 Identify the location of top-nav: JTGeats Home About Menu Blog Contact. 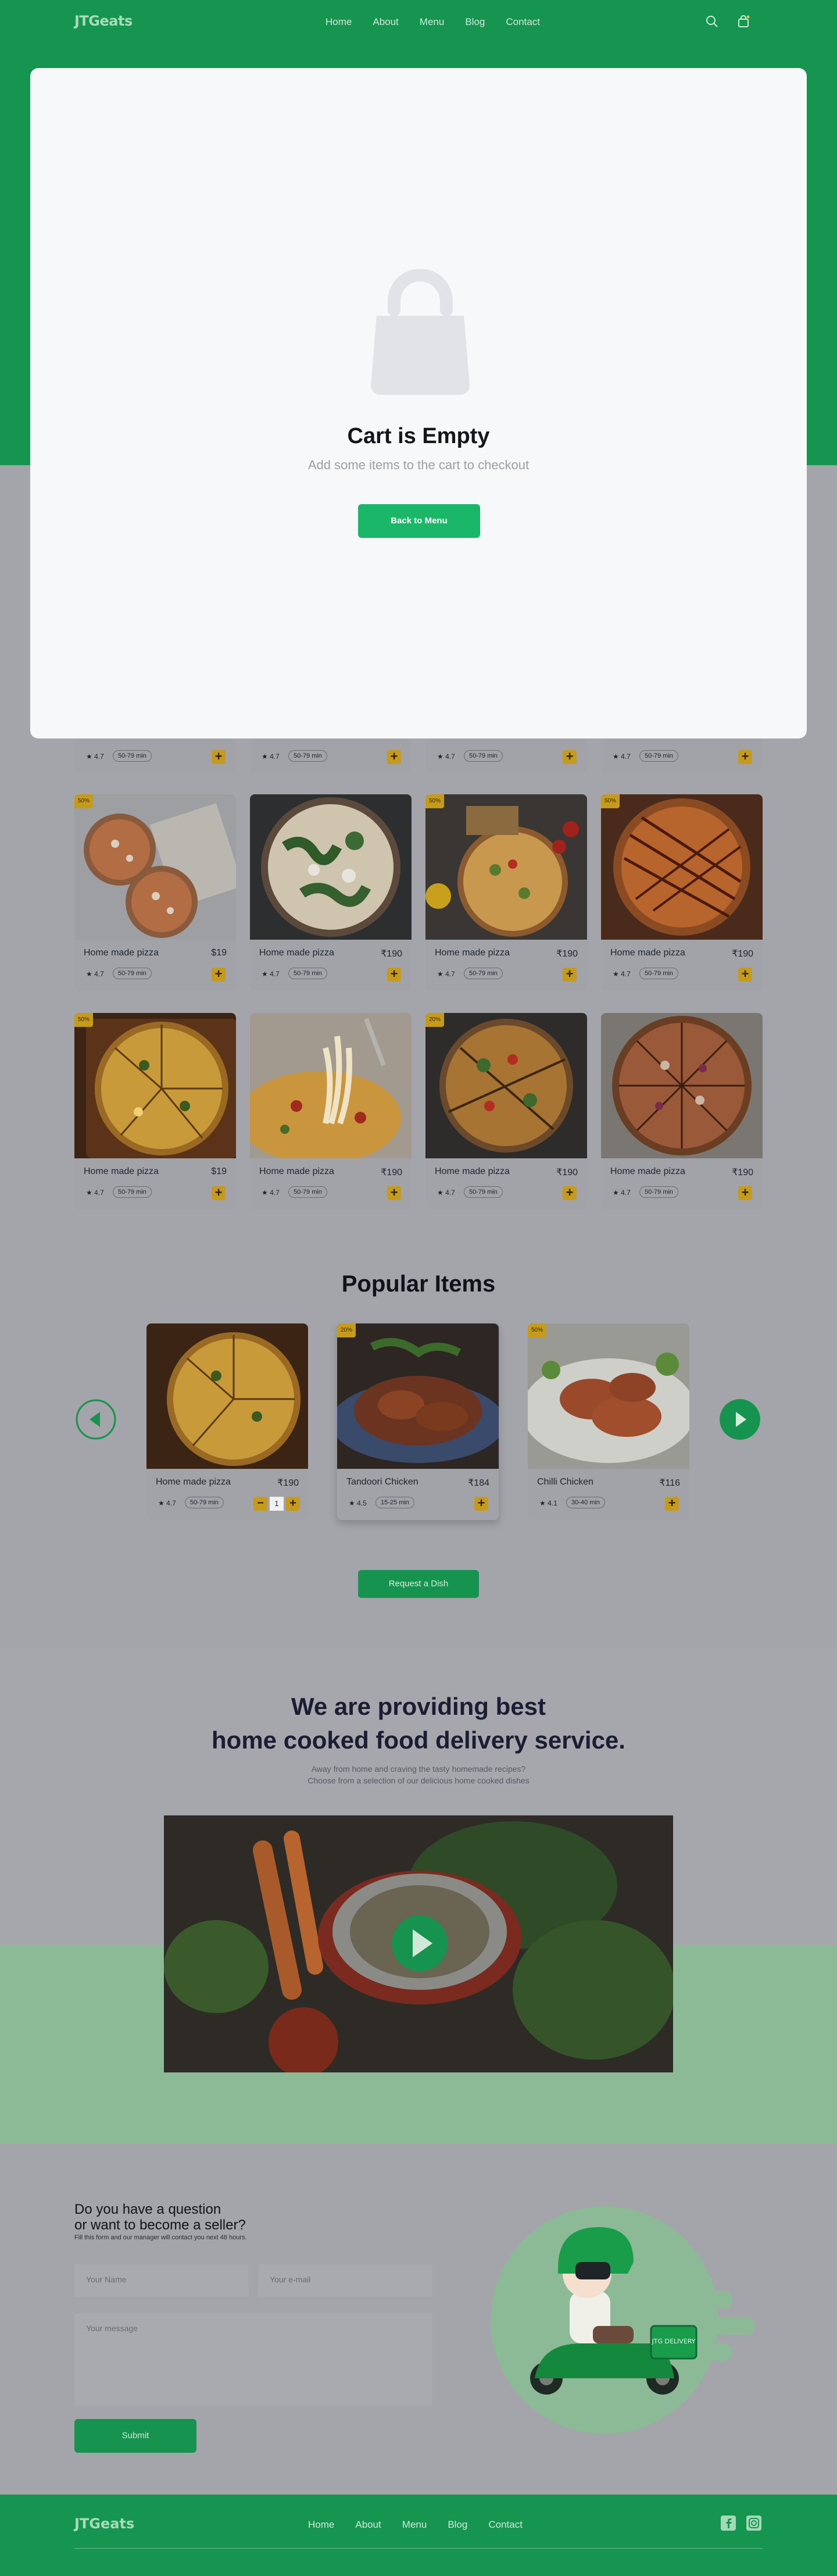
(419, 23).